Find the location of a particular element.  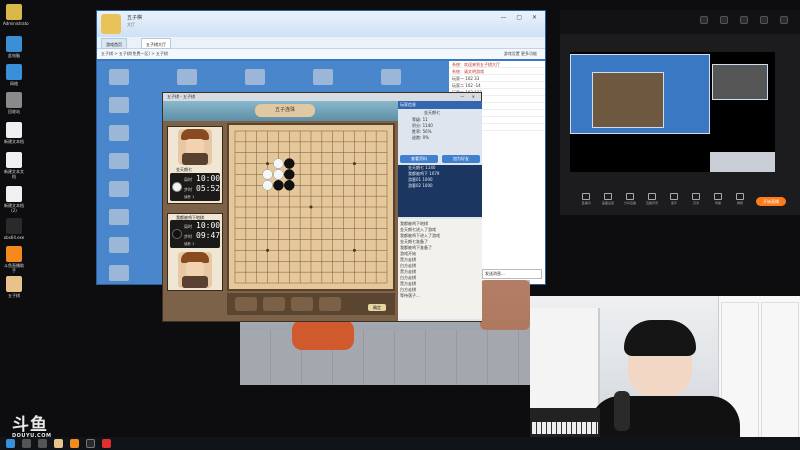

stream-tool-button: 变声 is located at coordinates (674, 199).